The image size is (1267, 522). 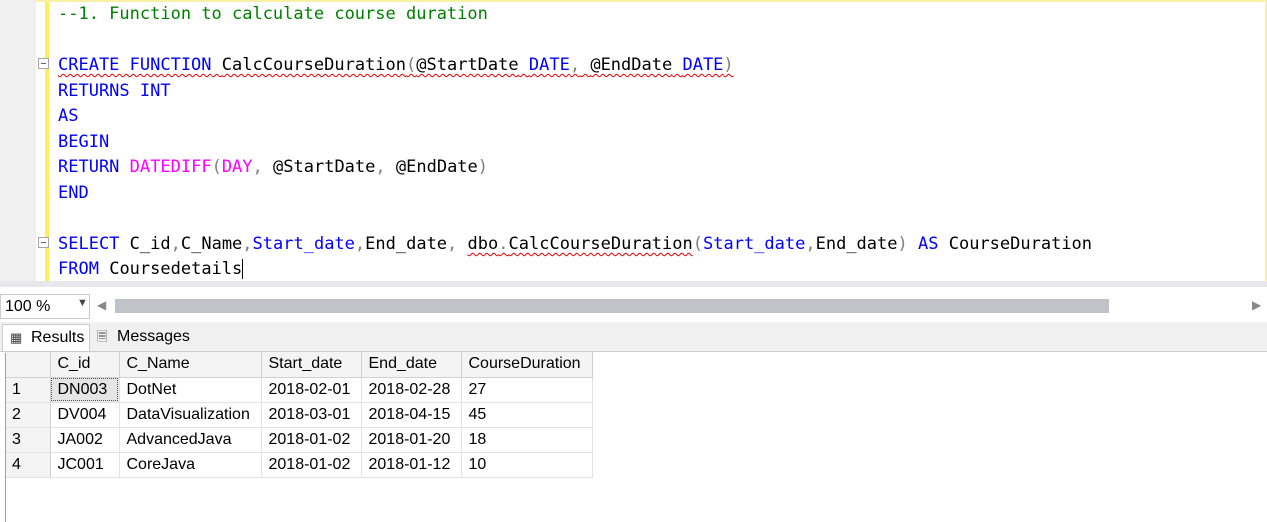 I want to click on code-line-end: END, so click(x=73, y=193).